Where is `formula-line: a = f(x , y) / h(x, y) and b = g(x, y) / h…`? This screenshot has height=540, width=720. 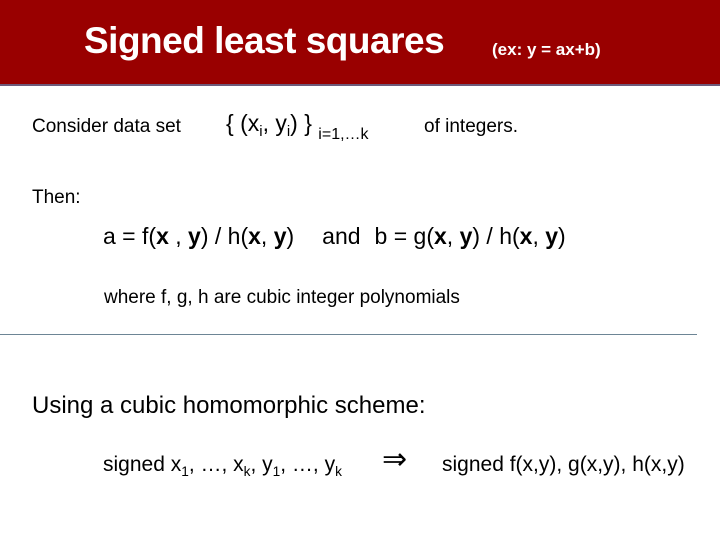
formula-line: a = f(x , y) / h(x, y) and b = g(x, y) / h… is located at coordinates (334, 236).